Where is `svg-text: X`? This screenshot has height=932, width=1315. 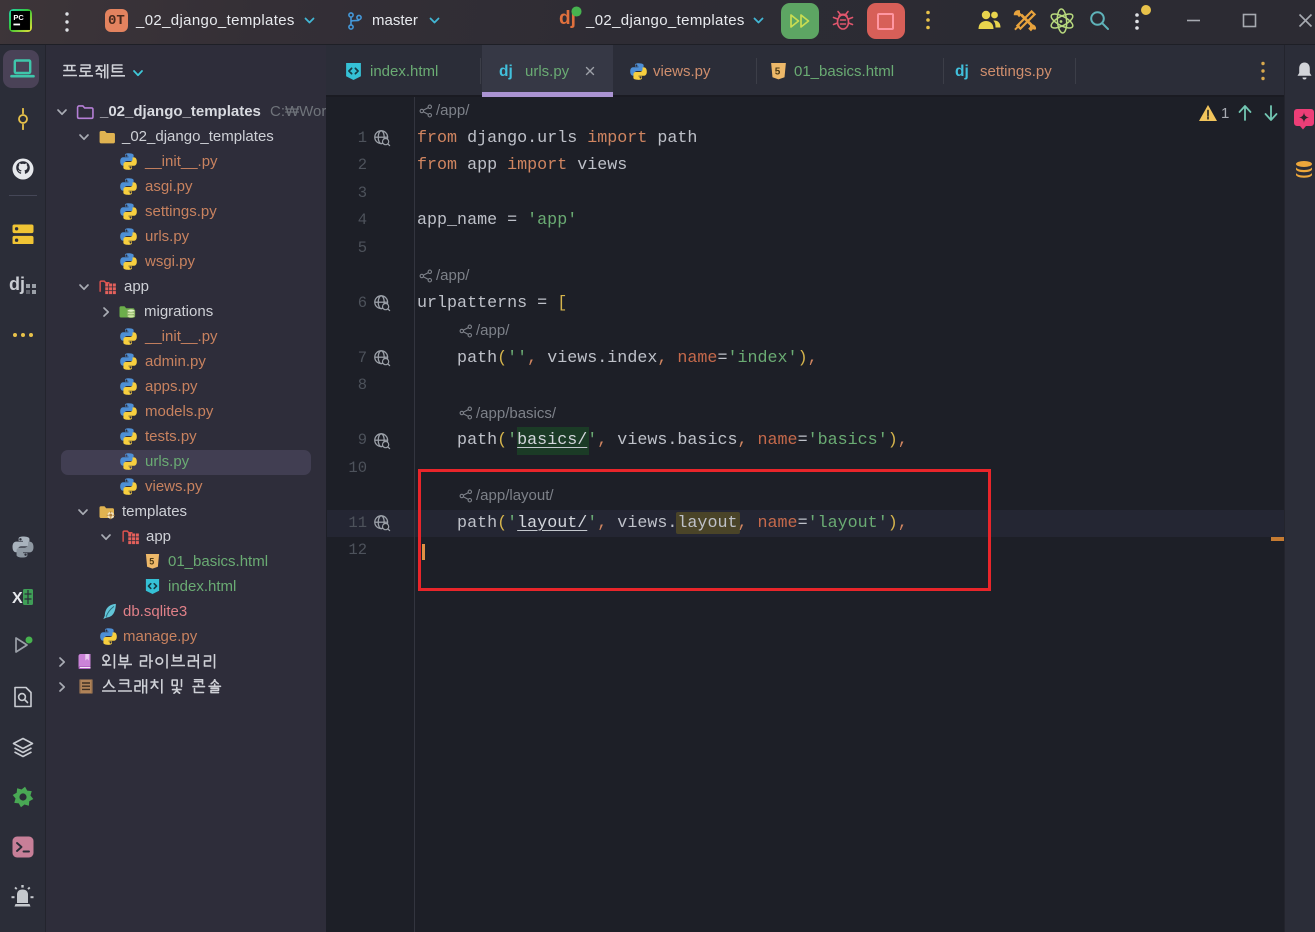
svg-text: X is located at coordinates (17, 598).